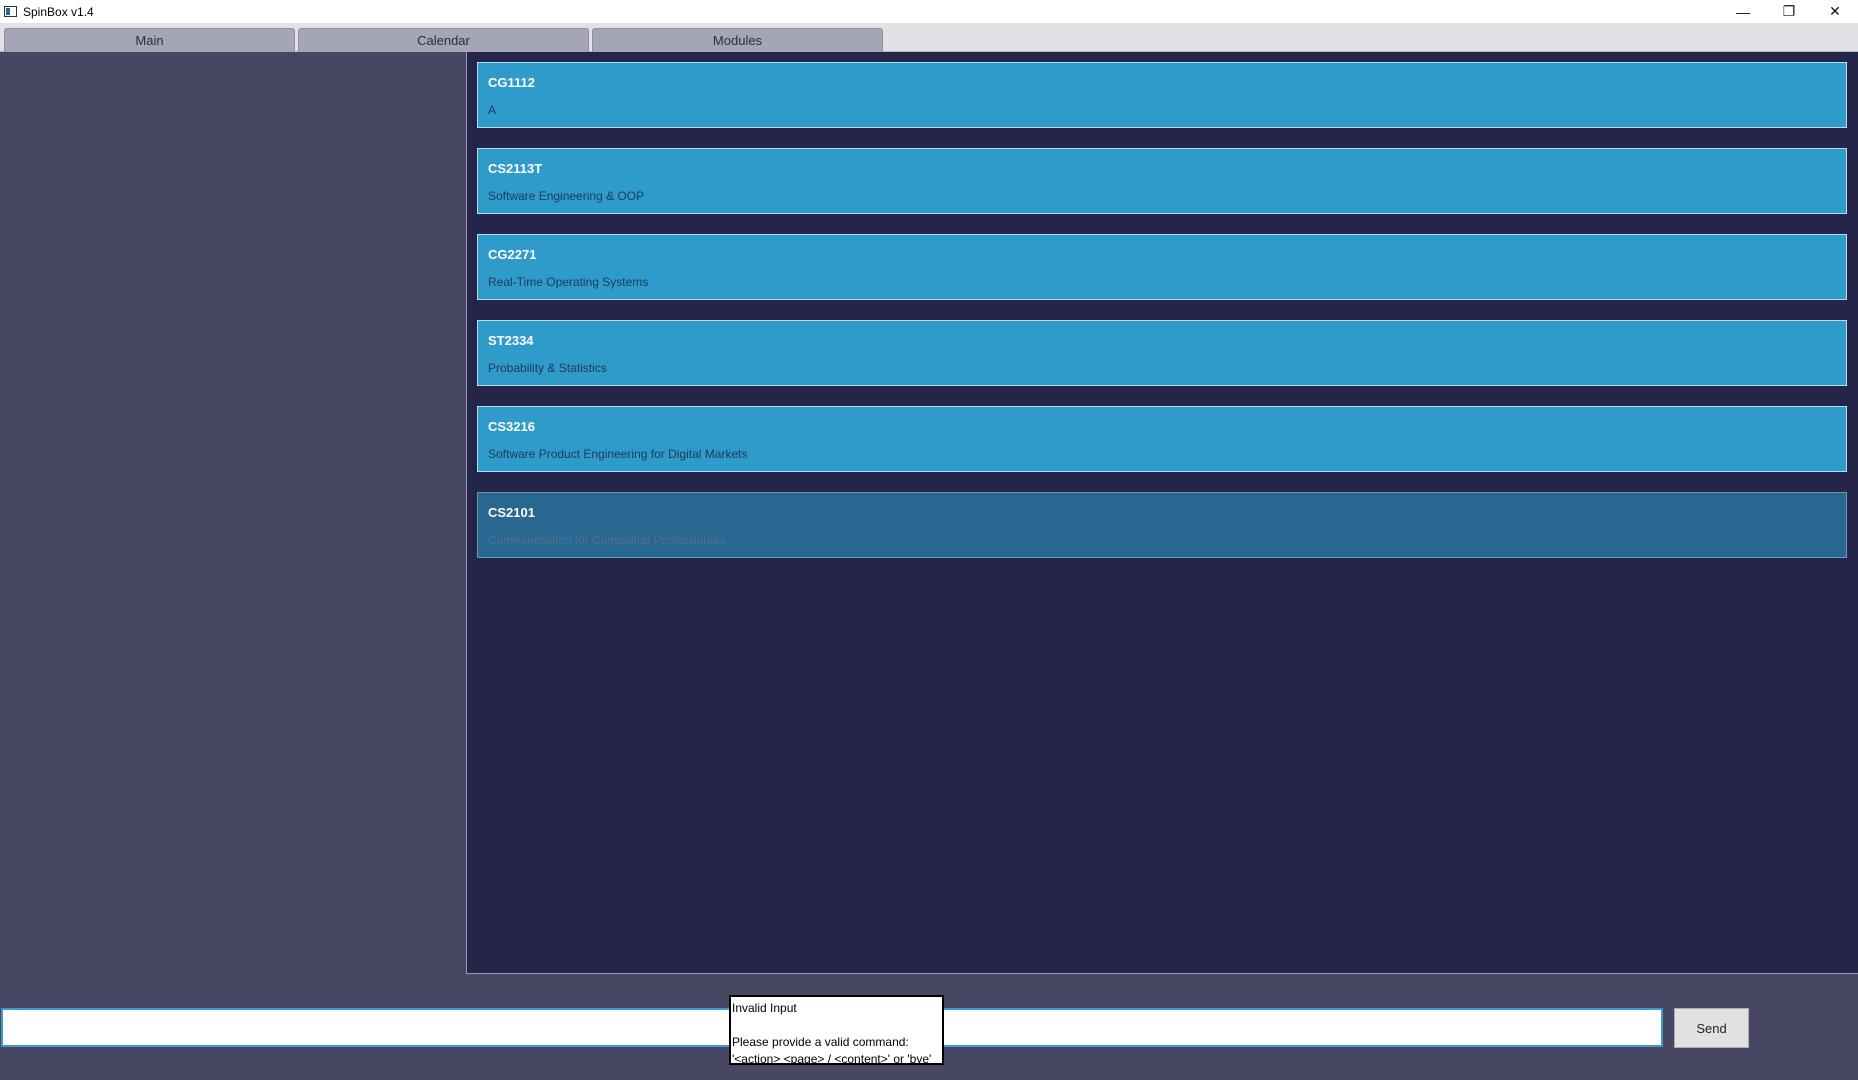 The height and width of the screenshot is (1080, 1858). Describe the element at coordinates (764, 1008) in the screenshot. I see `tooltip-title: Invalid Input` at that location.